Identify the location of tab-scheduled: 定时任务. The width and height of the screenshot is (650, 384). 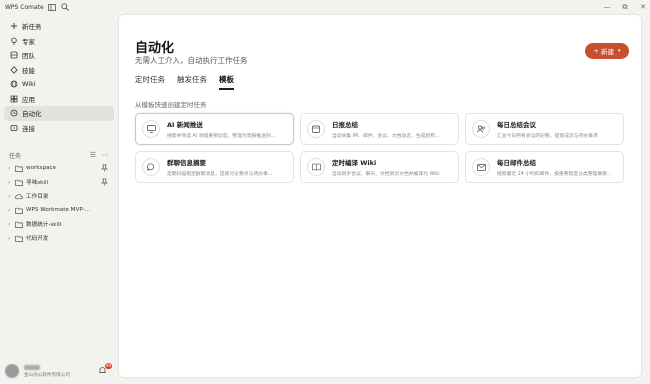
(150, 82).